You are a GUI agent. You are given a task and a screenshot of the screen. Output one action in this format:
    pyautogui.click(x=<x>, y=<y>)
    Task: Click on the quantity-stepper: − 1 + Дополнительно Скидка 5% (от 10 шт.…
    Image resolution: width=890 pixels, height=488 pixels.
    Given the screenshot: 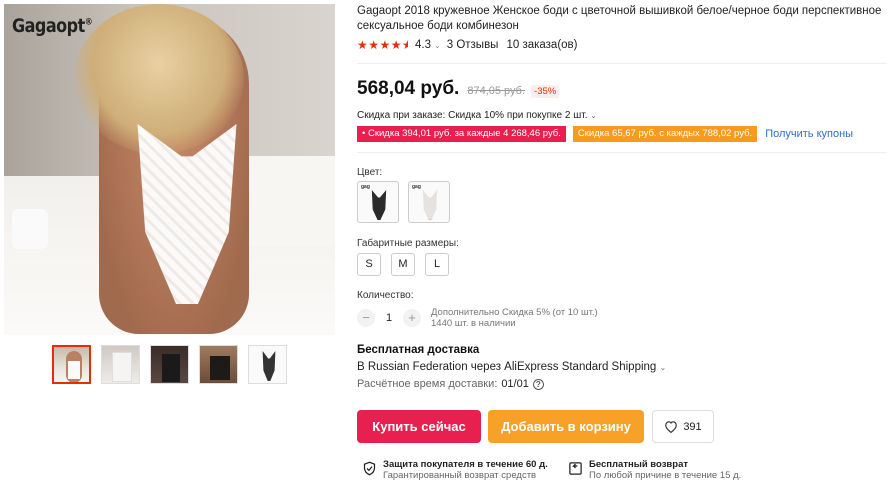 What is the action you would take?
    pyautogui.click(x=477, y=318)
    